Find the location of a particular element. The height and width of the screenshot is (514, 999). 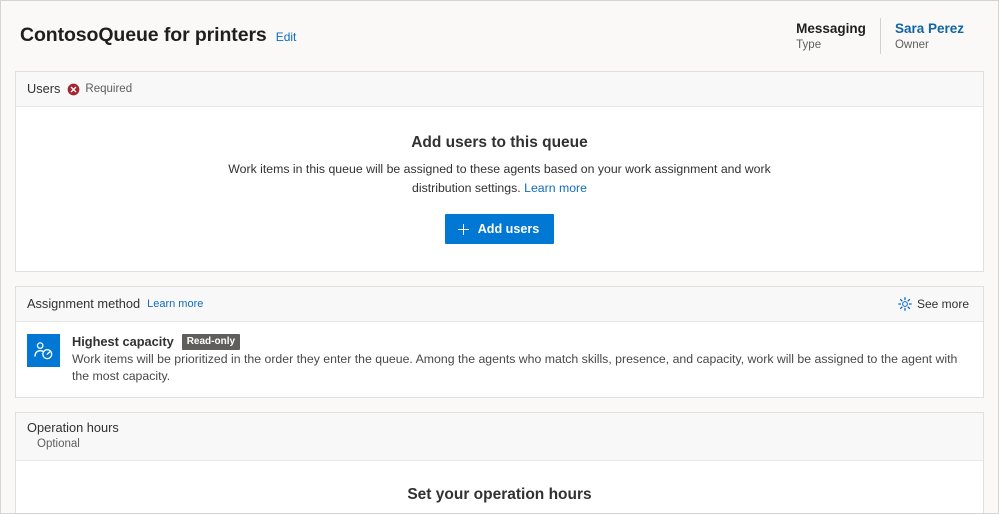

header-meta-group: Messaging Type Sara Perez Owner is located at coordinates (885, 36).